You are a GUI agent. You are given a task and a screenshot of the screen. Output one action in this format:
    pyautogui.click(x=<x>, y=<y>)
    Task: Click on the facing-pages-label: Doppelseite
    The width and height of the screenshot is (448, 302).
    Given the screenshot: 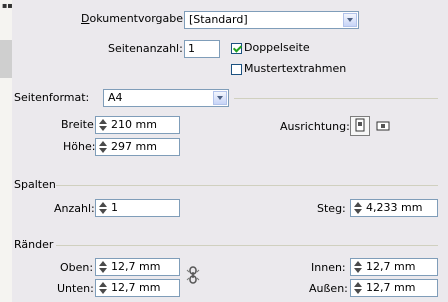 What is the action you would take?
    pyautogui.click(x=277, y=48)
    